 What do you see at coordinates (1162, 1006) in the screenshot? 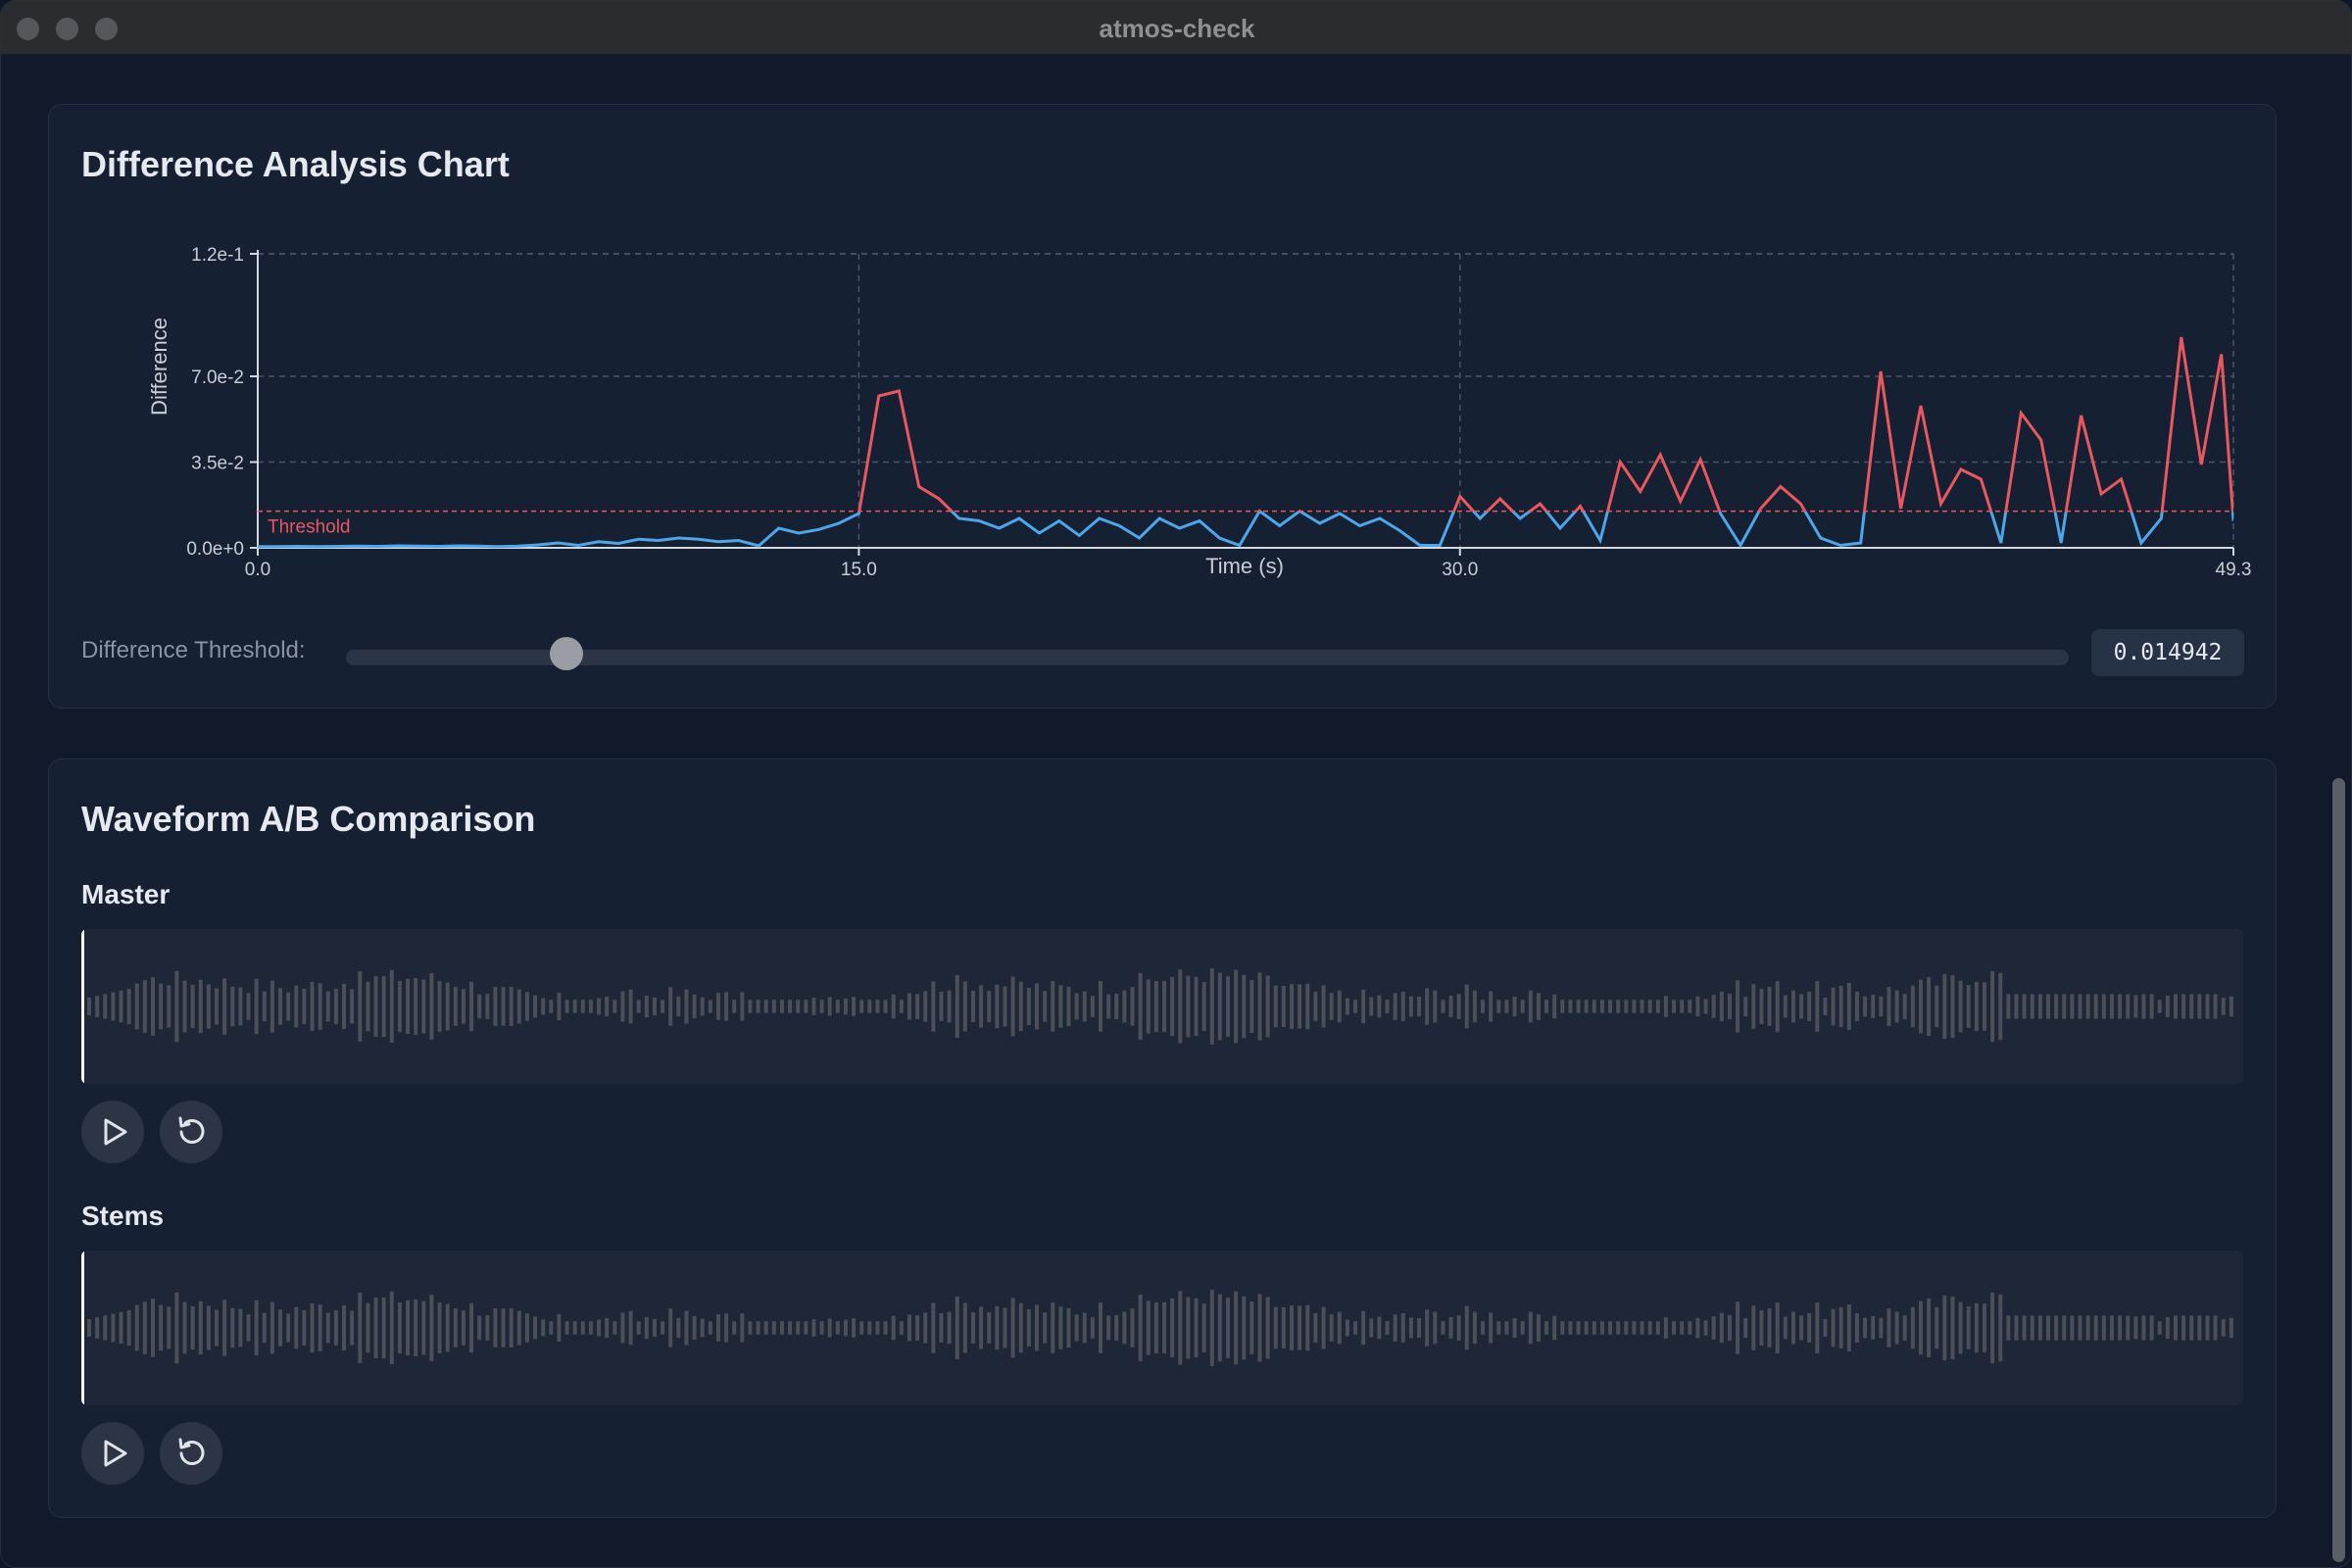
I see `master-waveform` at bounding box center [1162, 1006].